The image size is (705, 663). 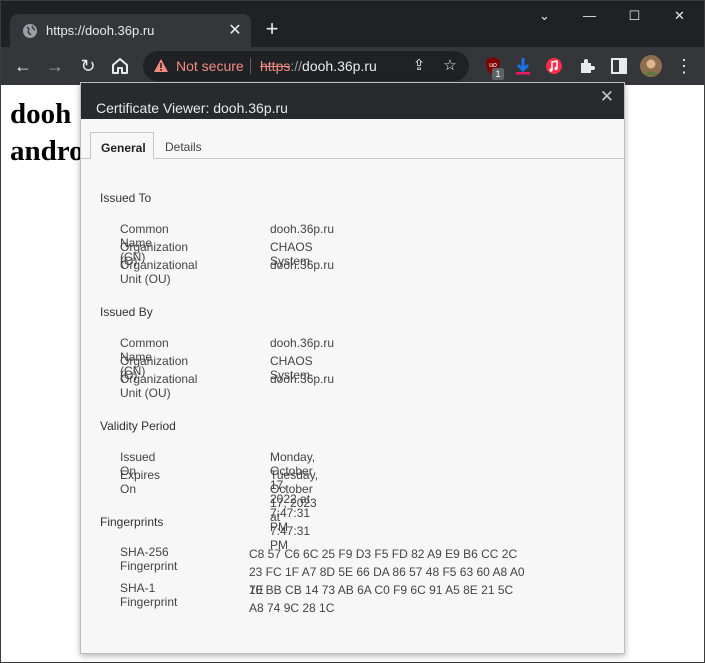 I want to click on extension-badge: 1, so click(x=498, y=74).